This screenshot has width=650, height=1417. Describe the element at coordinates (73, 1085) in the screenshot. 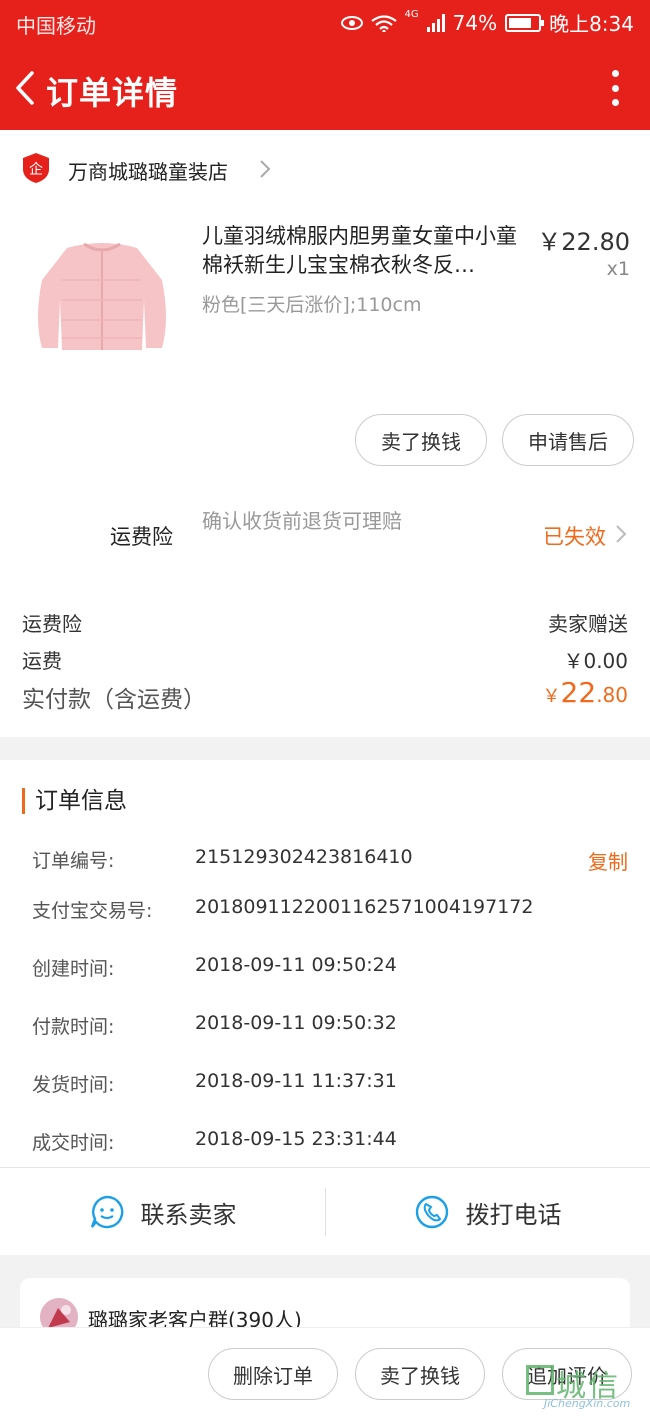

I see `info-label: 发货时间:` at that location.